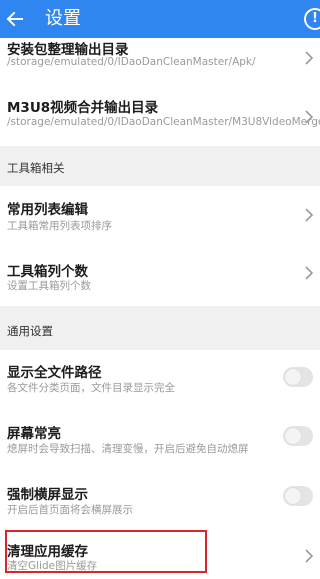 Image resolution: width=320 pixels, height=579 pixels. I want to click on setting-subtitle: 设置工具箱列个数, so click(49, 286).